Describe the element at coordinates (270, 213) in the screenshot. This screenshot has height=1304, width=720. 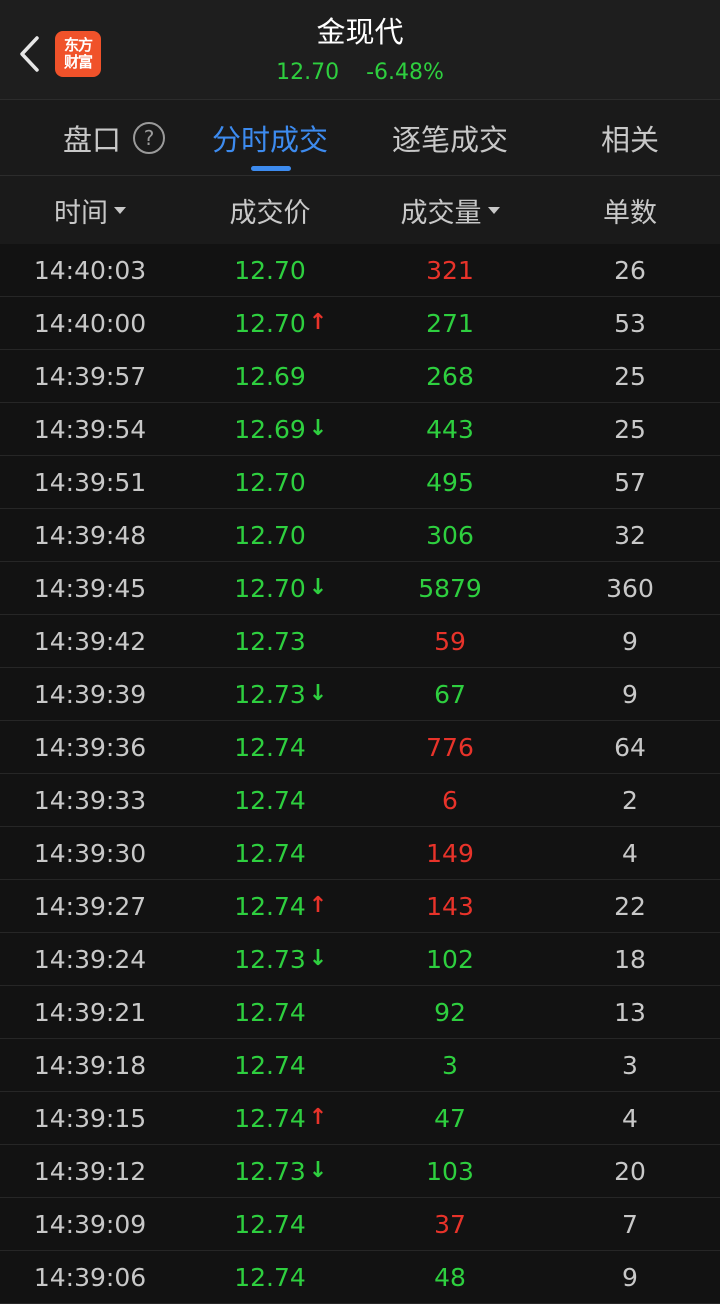
I see `column-header-label: 成交价` at that location.